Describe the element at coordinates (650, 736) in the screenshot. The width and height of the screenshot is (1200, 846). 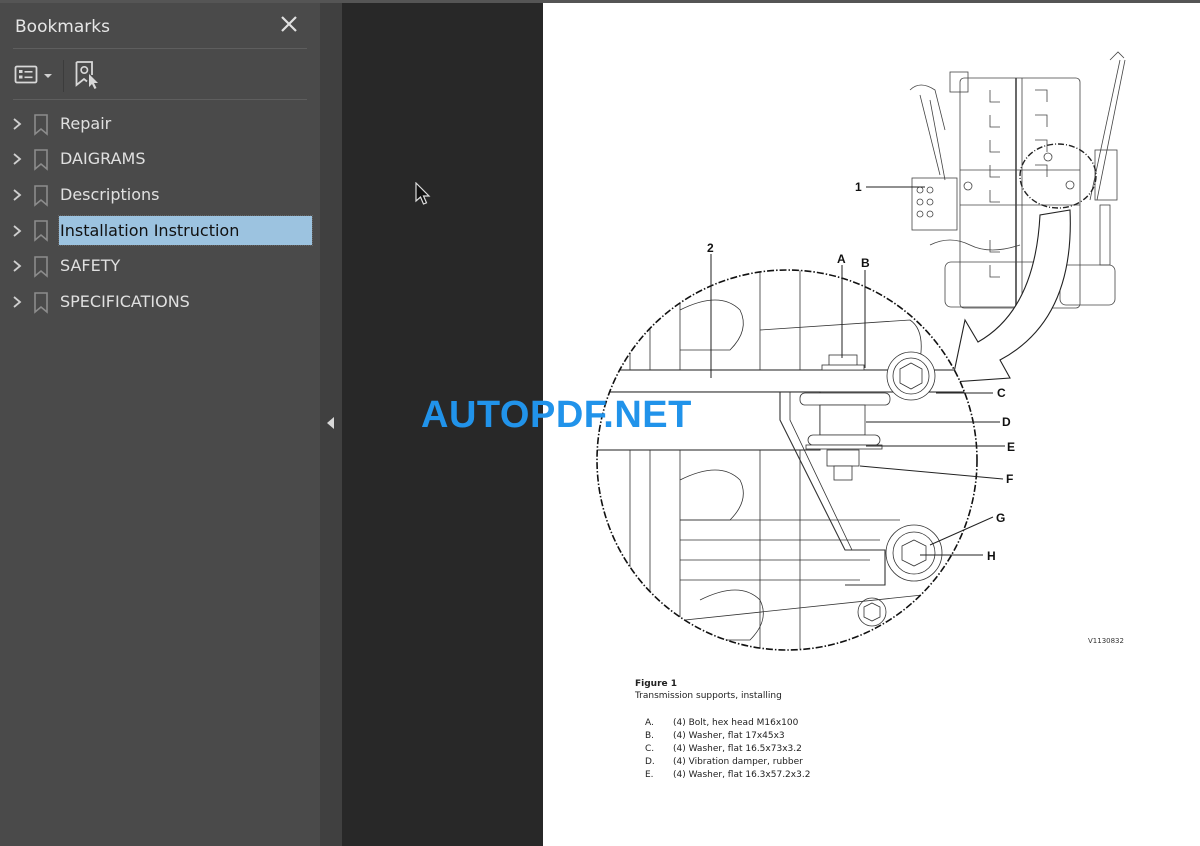
I see `part-letter: B.` at that location.